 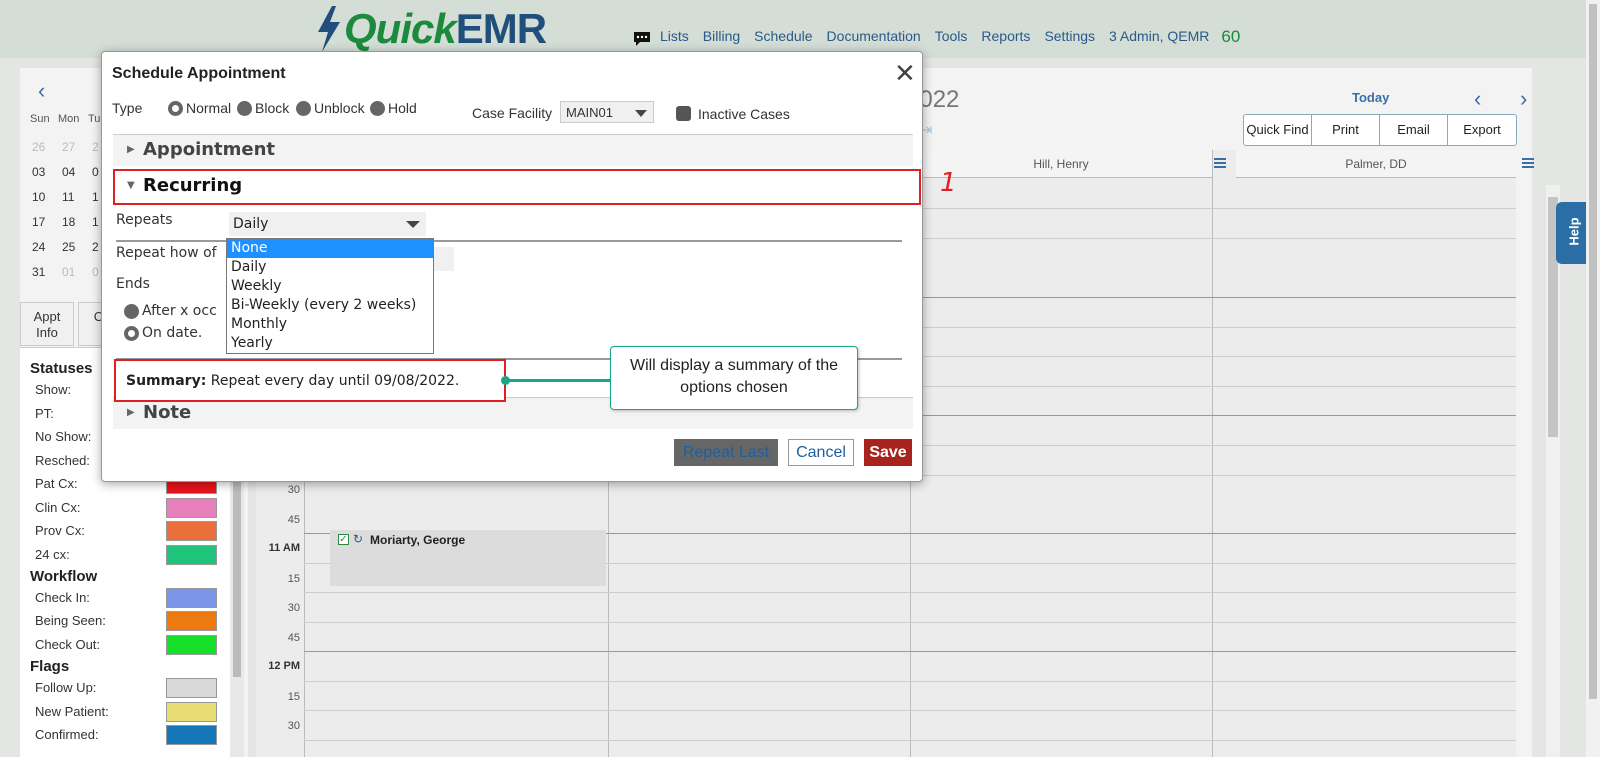 What do you see at coordinates (263, 108) in the screenshot?
I see `type-block-radio: Block` at bounding box center [263, 108].